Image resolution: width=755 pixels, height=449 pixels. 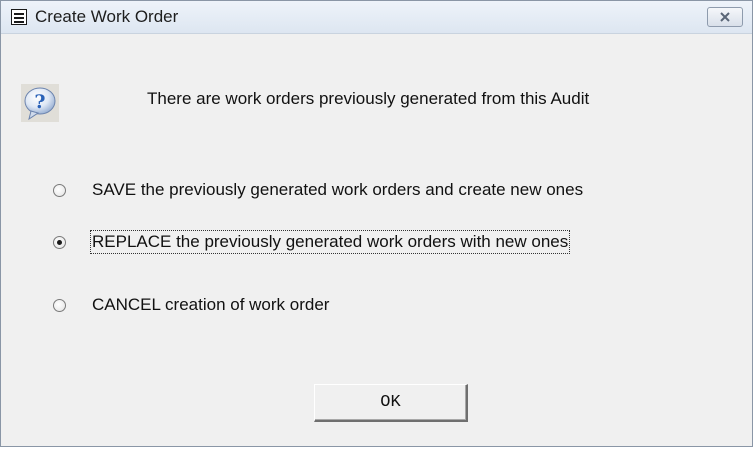 I want to click on option-cancel-label: CANCEL creation of work order, so click(x=210, y=305).